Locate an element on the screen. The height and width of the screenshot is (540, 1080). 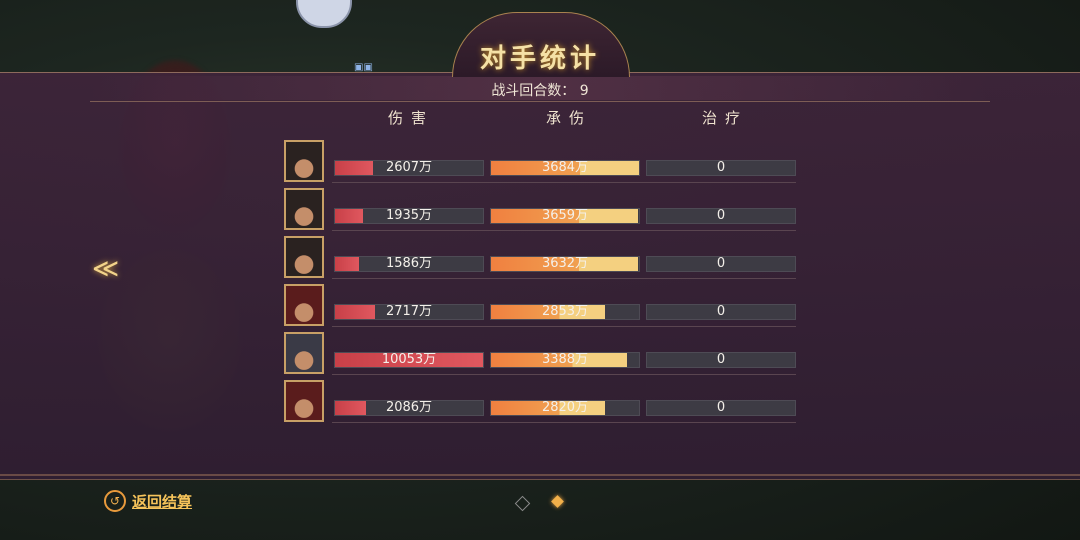
taken-bar: 2820万 is located at coordinates (565, 408).